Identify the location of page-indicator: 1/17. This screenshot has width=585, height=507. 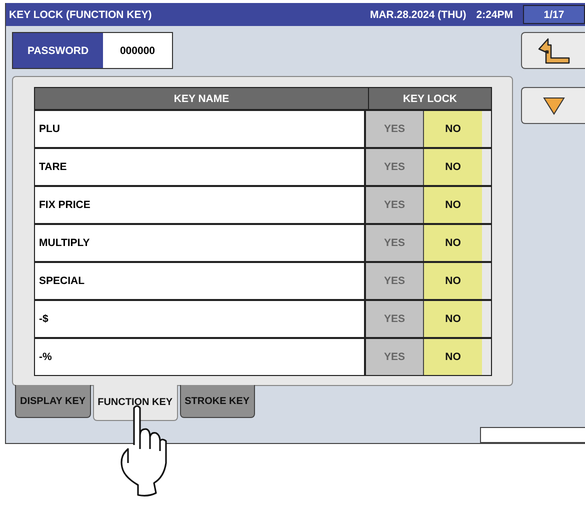
(554, 14).